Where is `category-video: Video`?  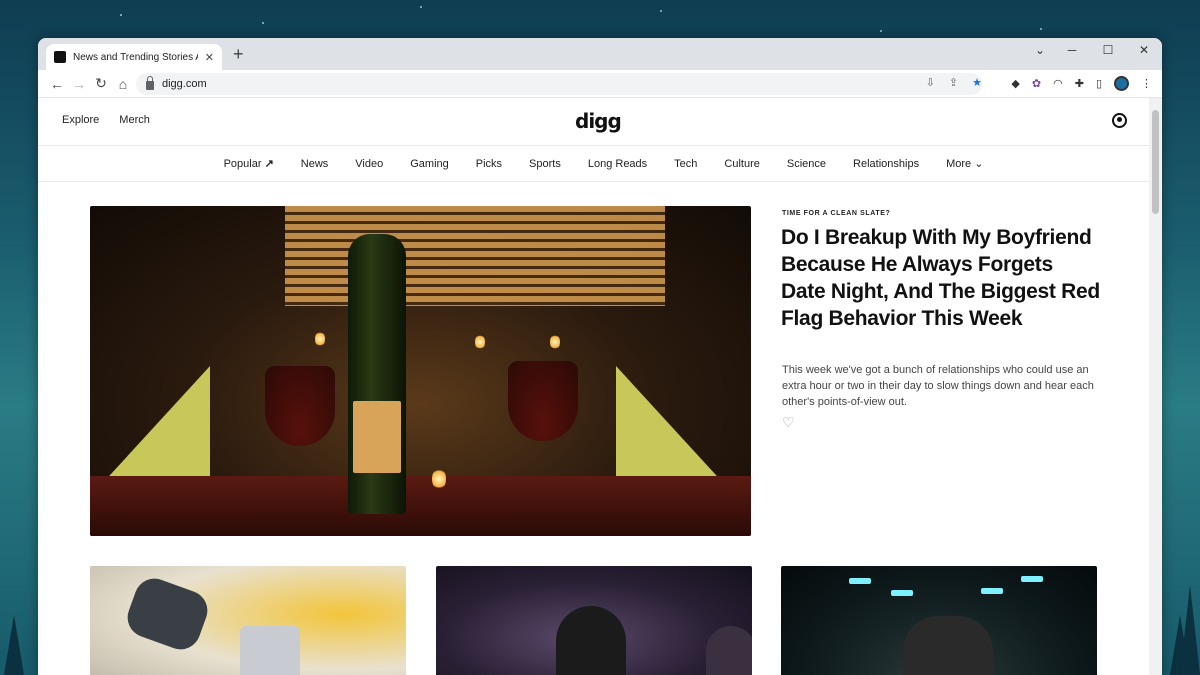
category-video: Video is located at coordinates (369, 164).